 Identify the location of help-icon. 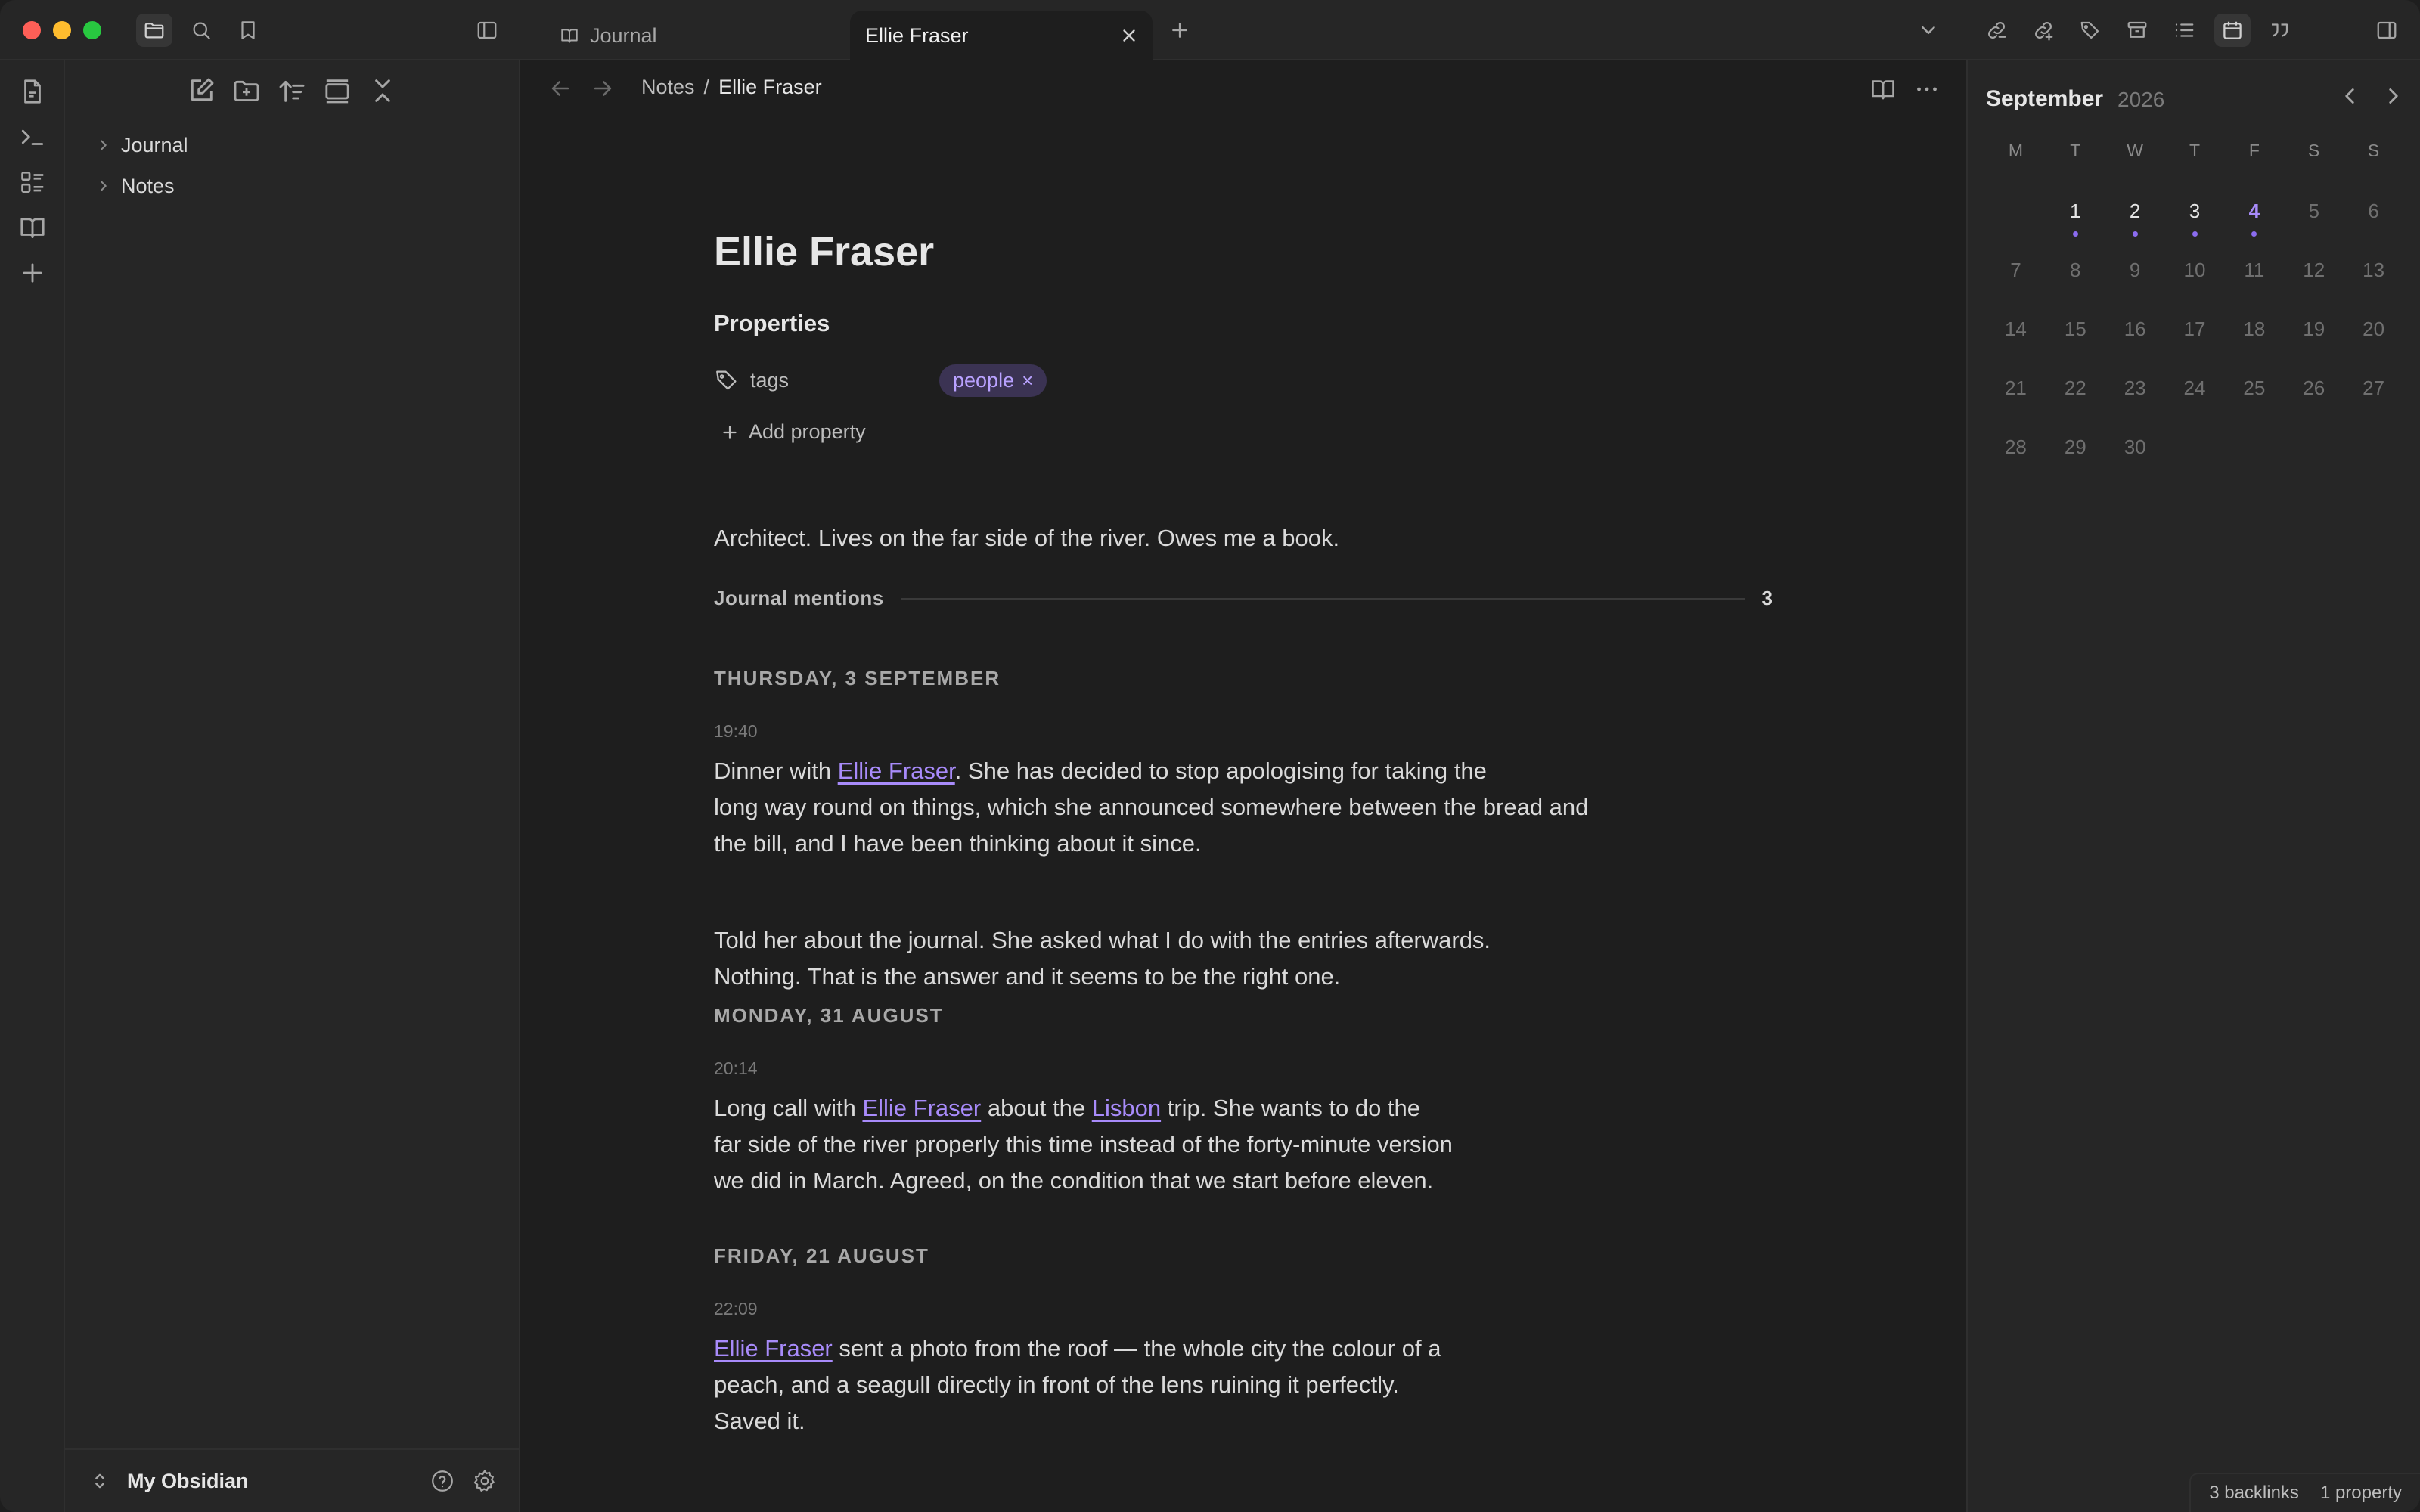
(442, 1481).